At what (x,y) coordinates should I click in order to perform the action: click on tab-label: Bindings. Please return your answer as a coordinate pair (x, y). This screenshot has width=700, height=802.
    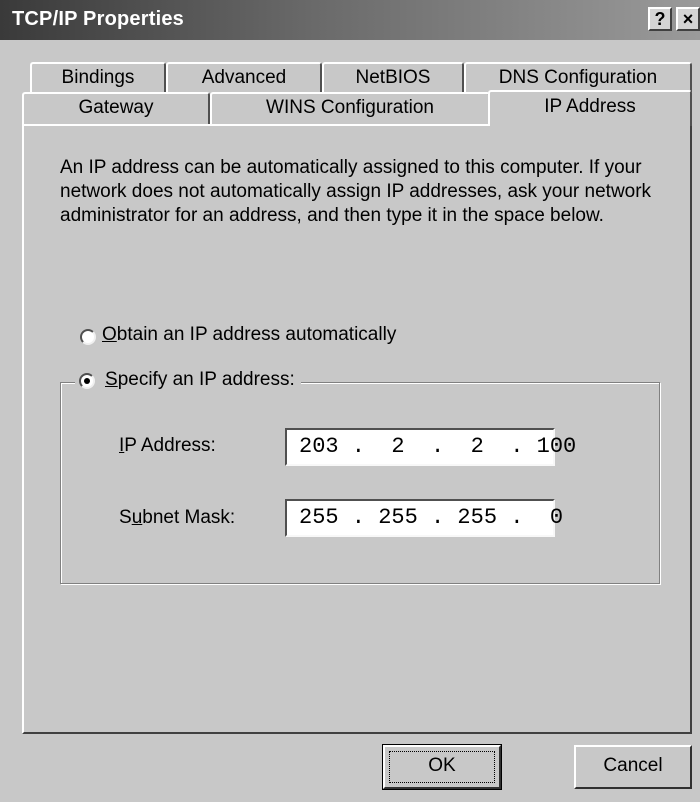
    Looking at the image, I should click on (98, 77).